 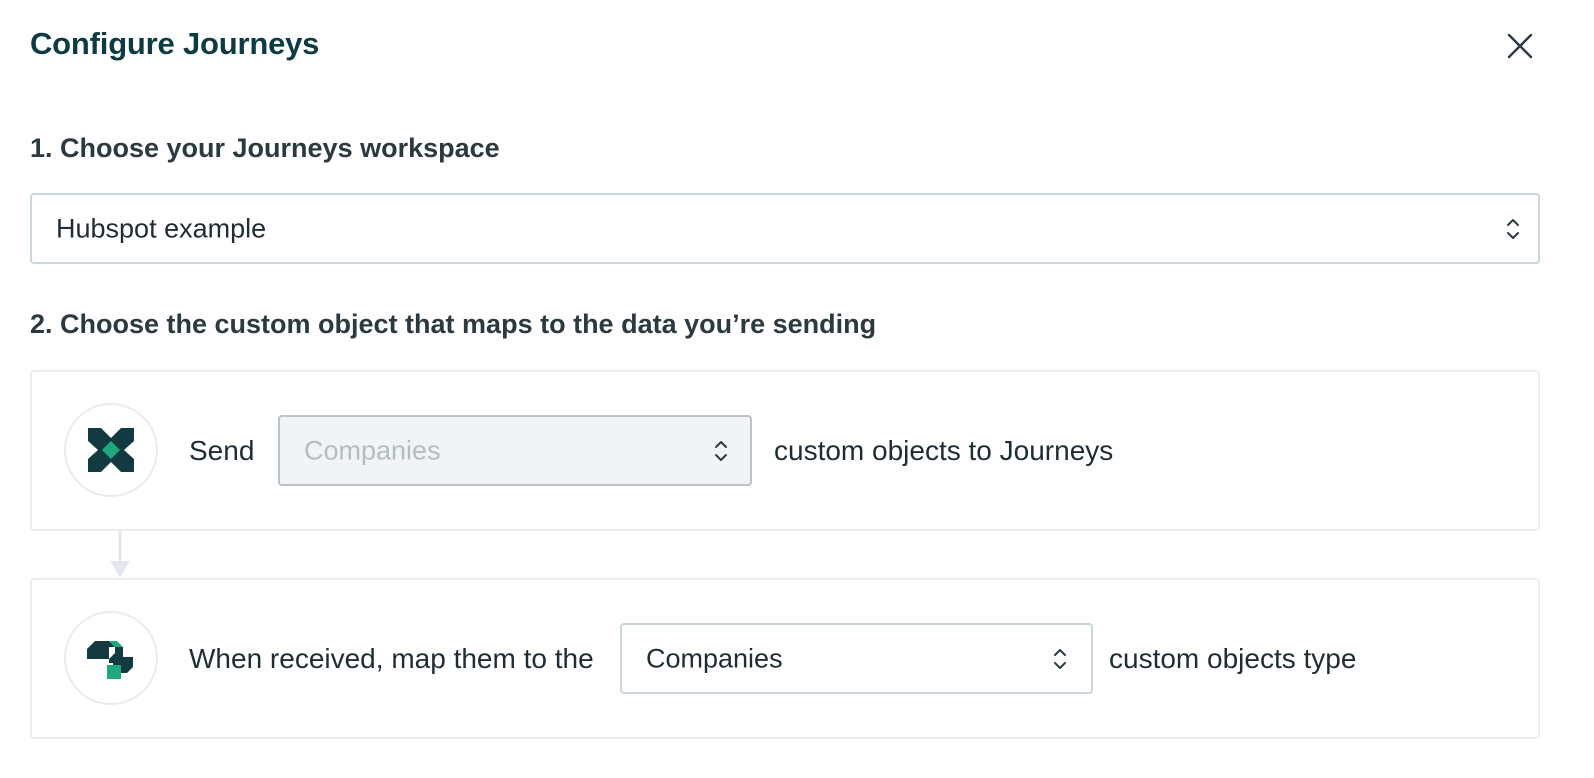 I want to click on source-prefix-text: Send, so click(x=222, y=450).